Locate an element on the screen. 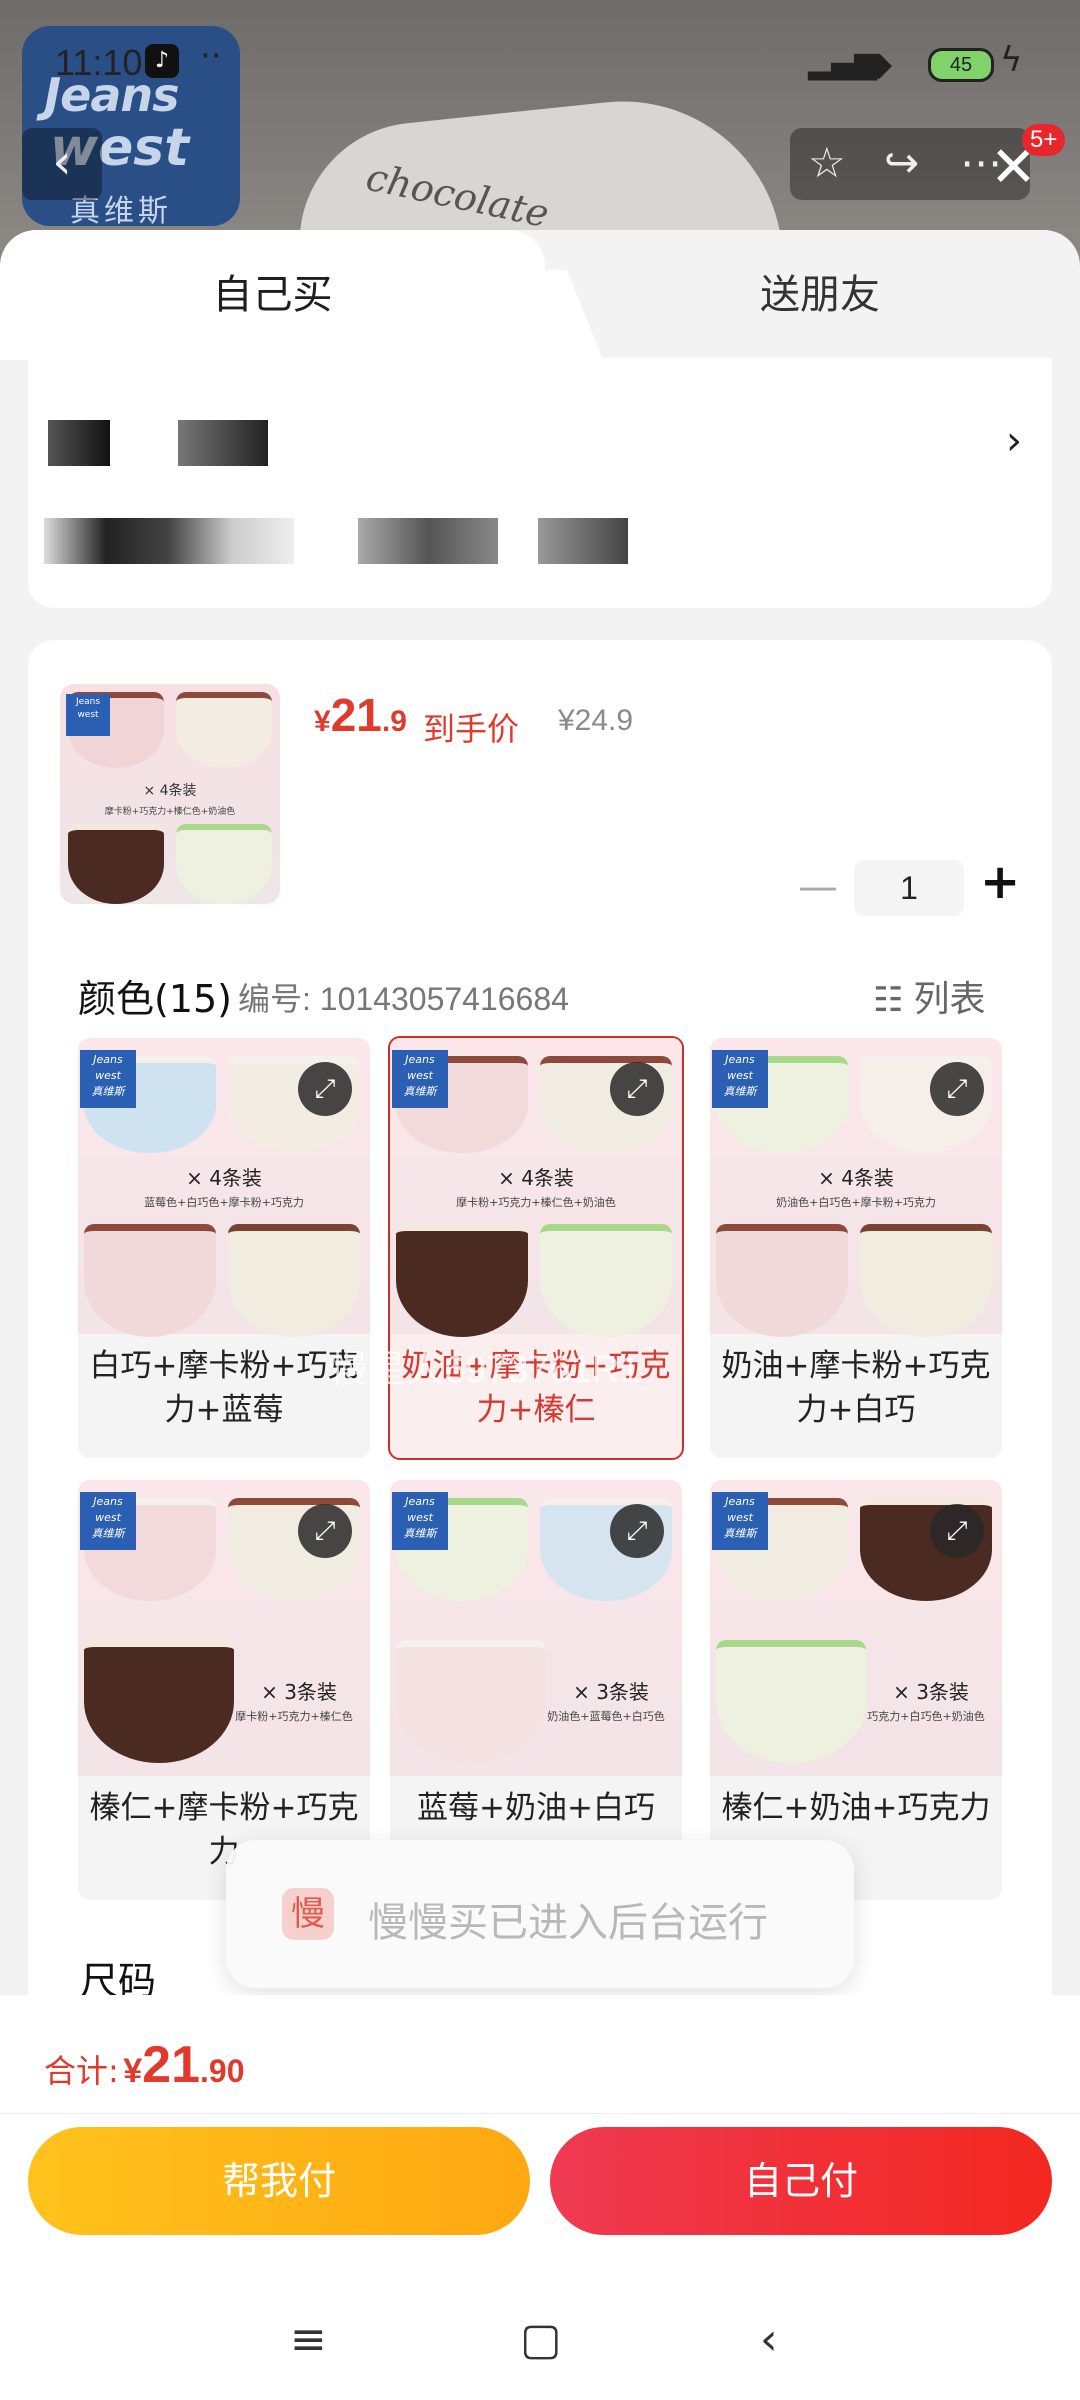  system-nav-bar: ≡ ▢ ‹ is located at coordinates (540, 2345).